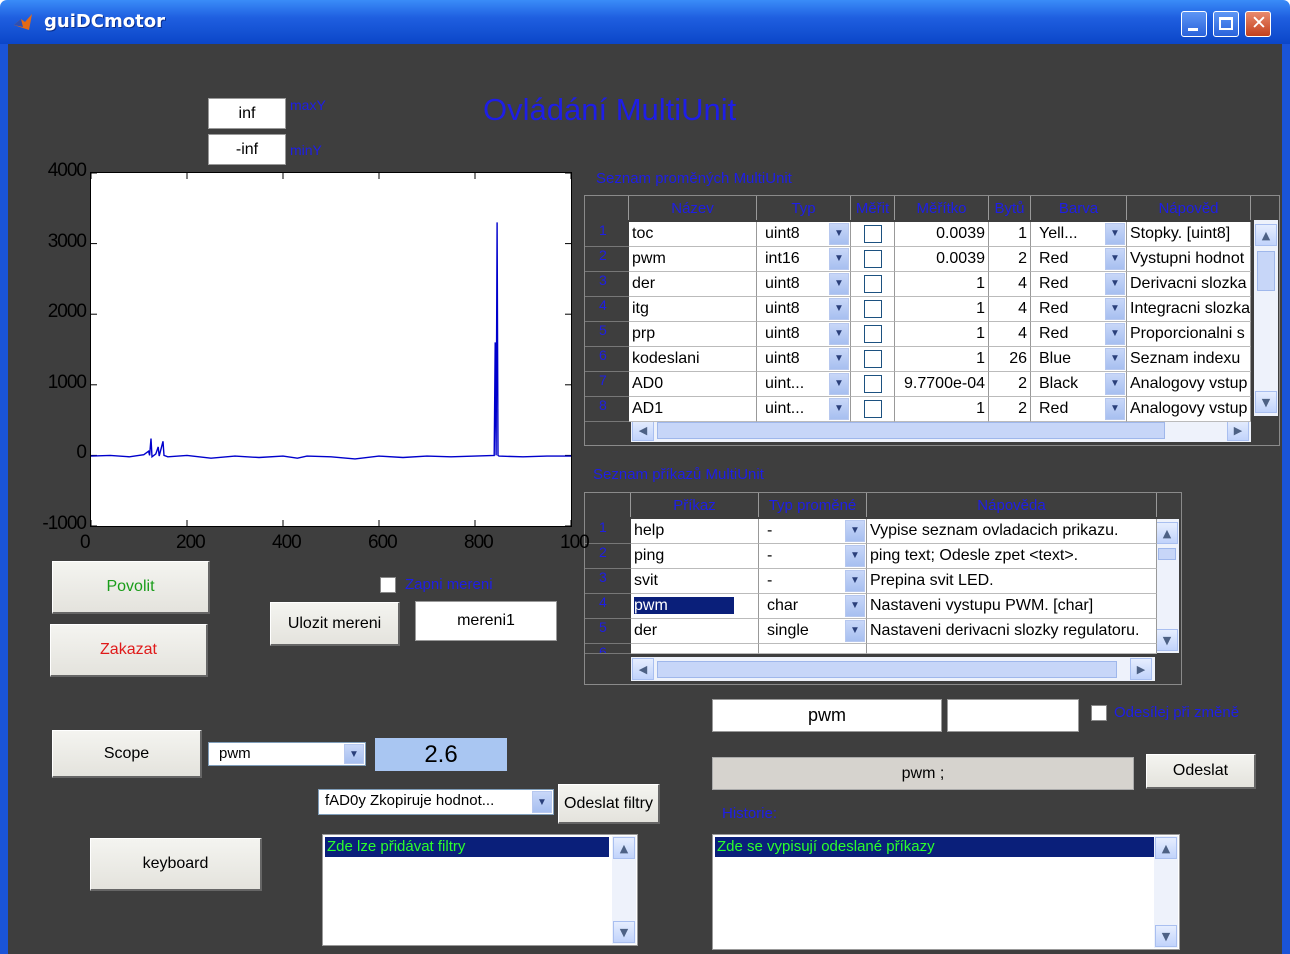 The height and width of the screenshot is (954, 1290). I want to click on cmd-help-cell: Vypise seznam ovladacich prikazu., so click(1012, 531).